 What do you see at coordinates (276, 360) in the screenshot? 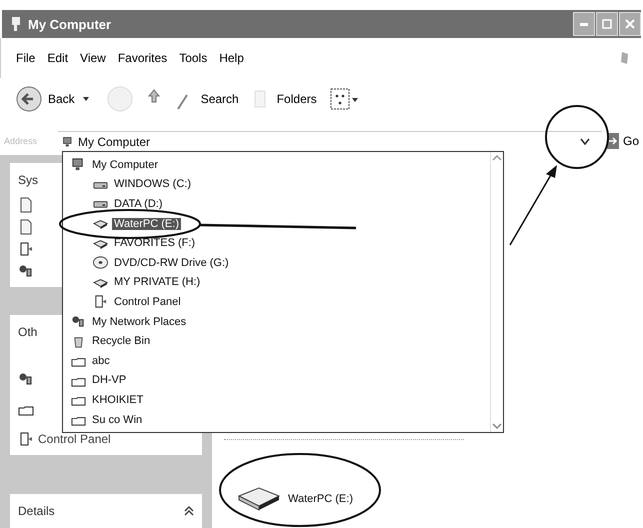
I see `dropdown-item: abc` at bounding box center [276, 360].